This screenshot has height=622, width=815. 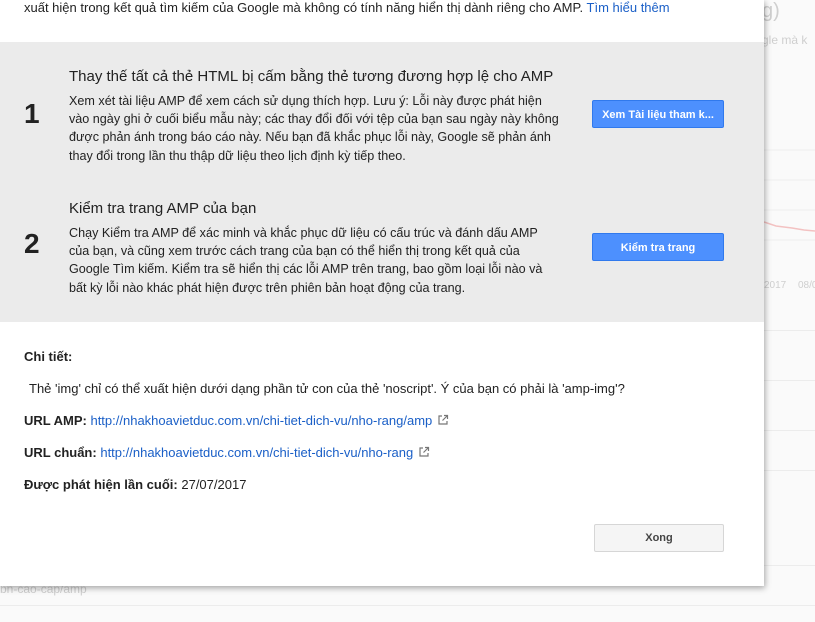 I want to click on background-divider, so click(x=407, y=605).